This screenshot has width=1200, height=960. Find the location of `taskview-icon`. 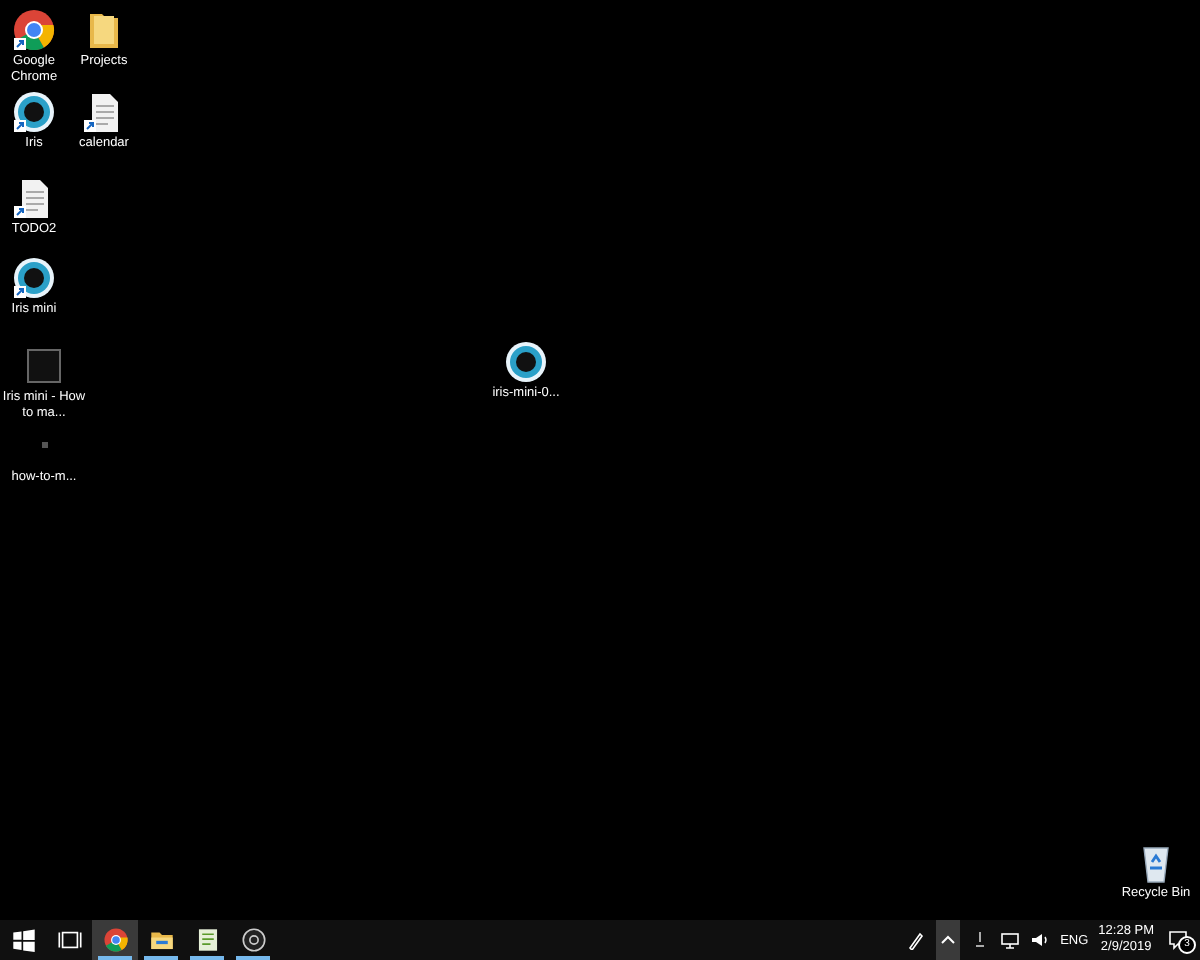

taskview-icon is located at coordinates (69, 940).